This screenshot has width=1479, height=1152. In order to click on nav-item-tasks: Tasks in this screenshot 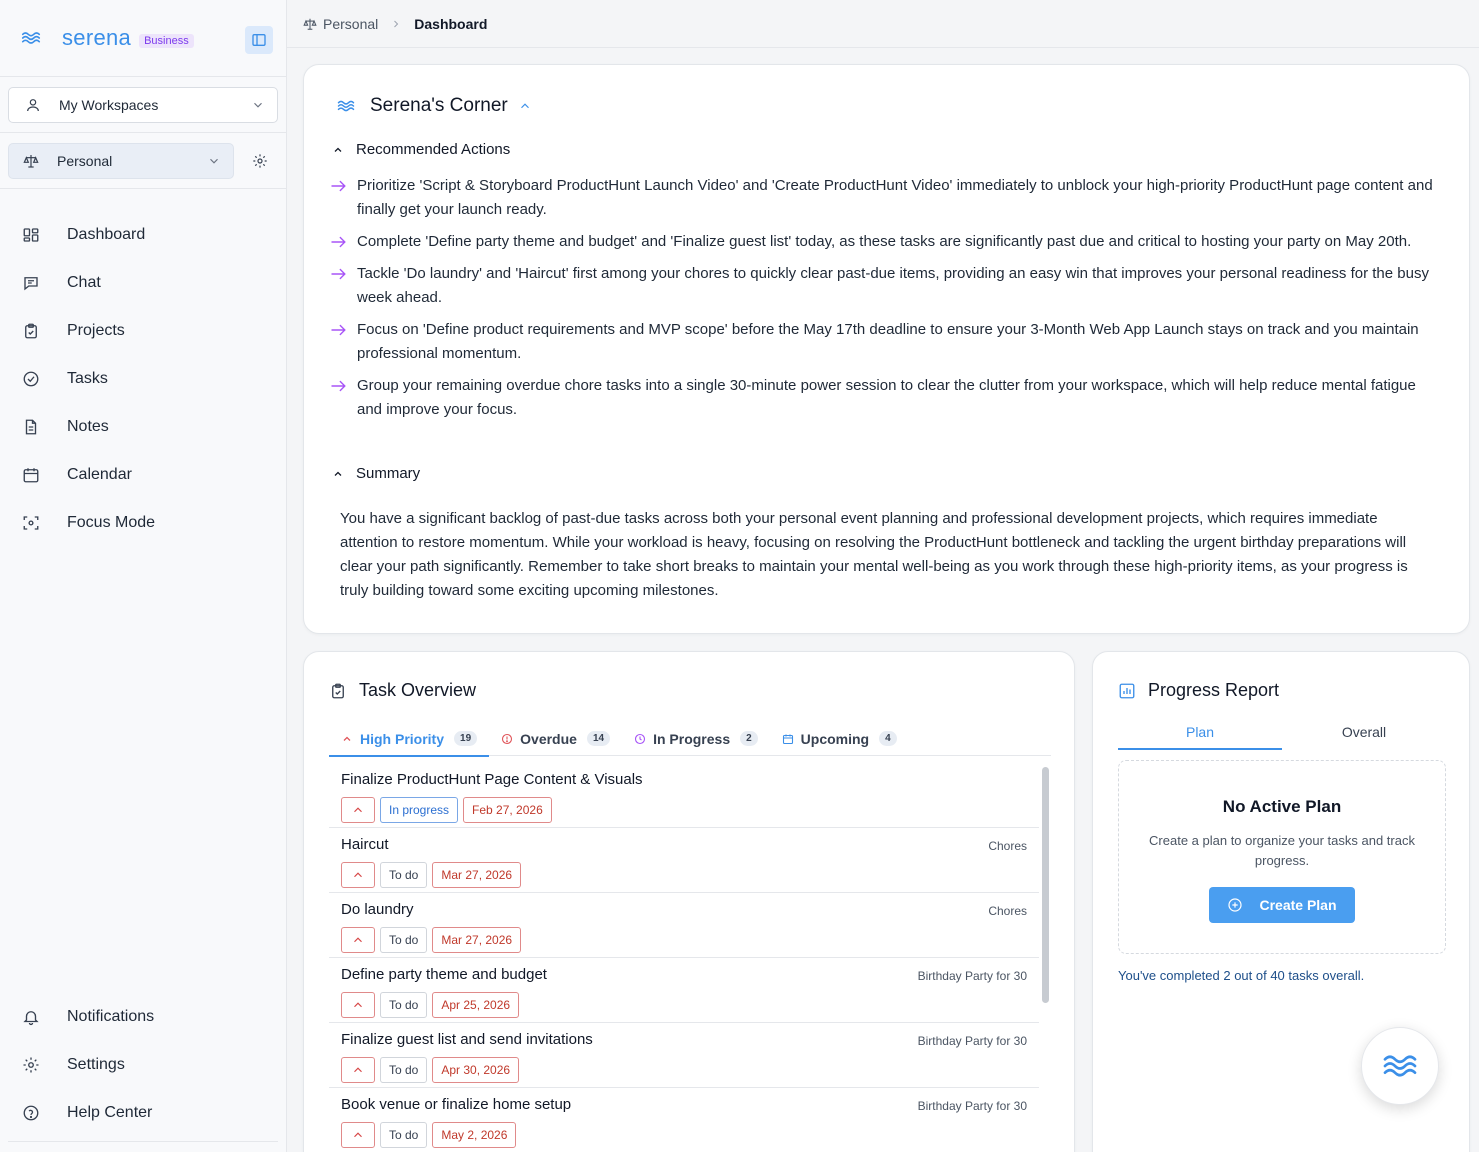, I will do `click(143, 379)`.